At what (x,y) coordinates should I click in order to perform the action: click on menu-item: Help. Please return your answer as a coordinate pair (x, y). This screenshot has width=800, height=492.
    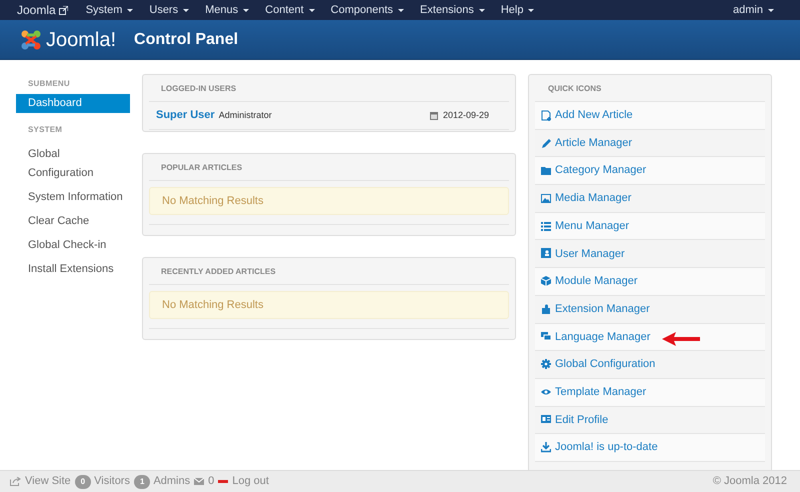
    Looking at the image, I should click on (517, 10).